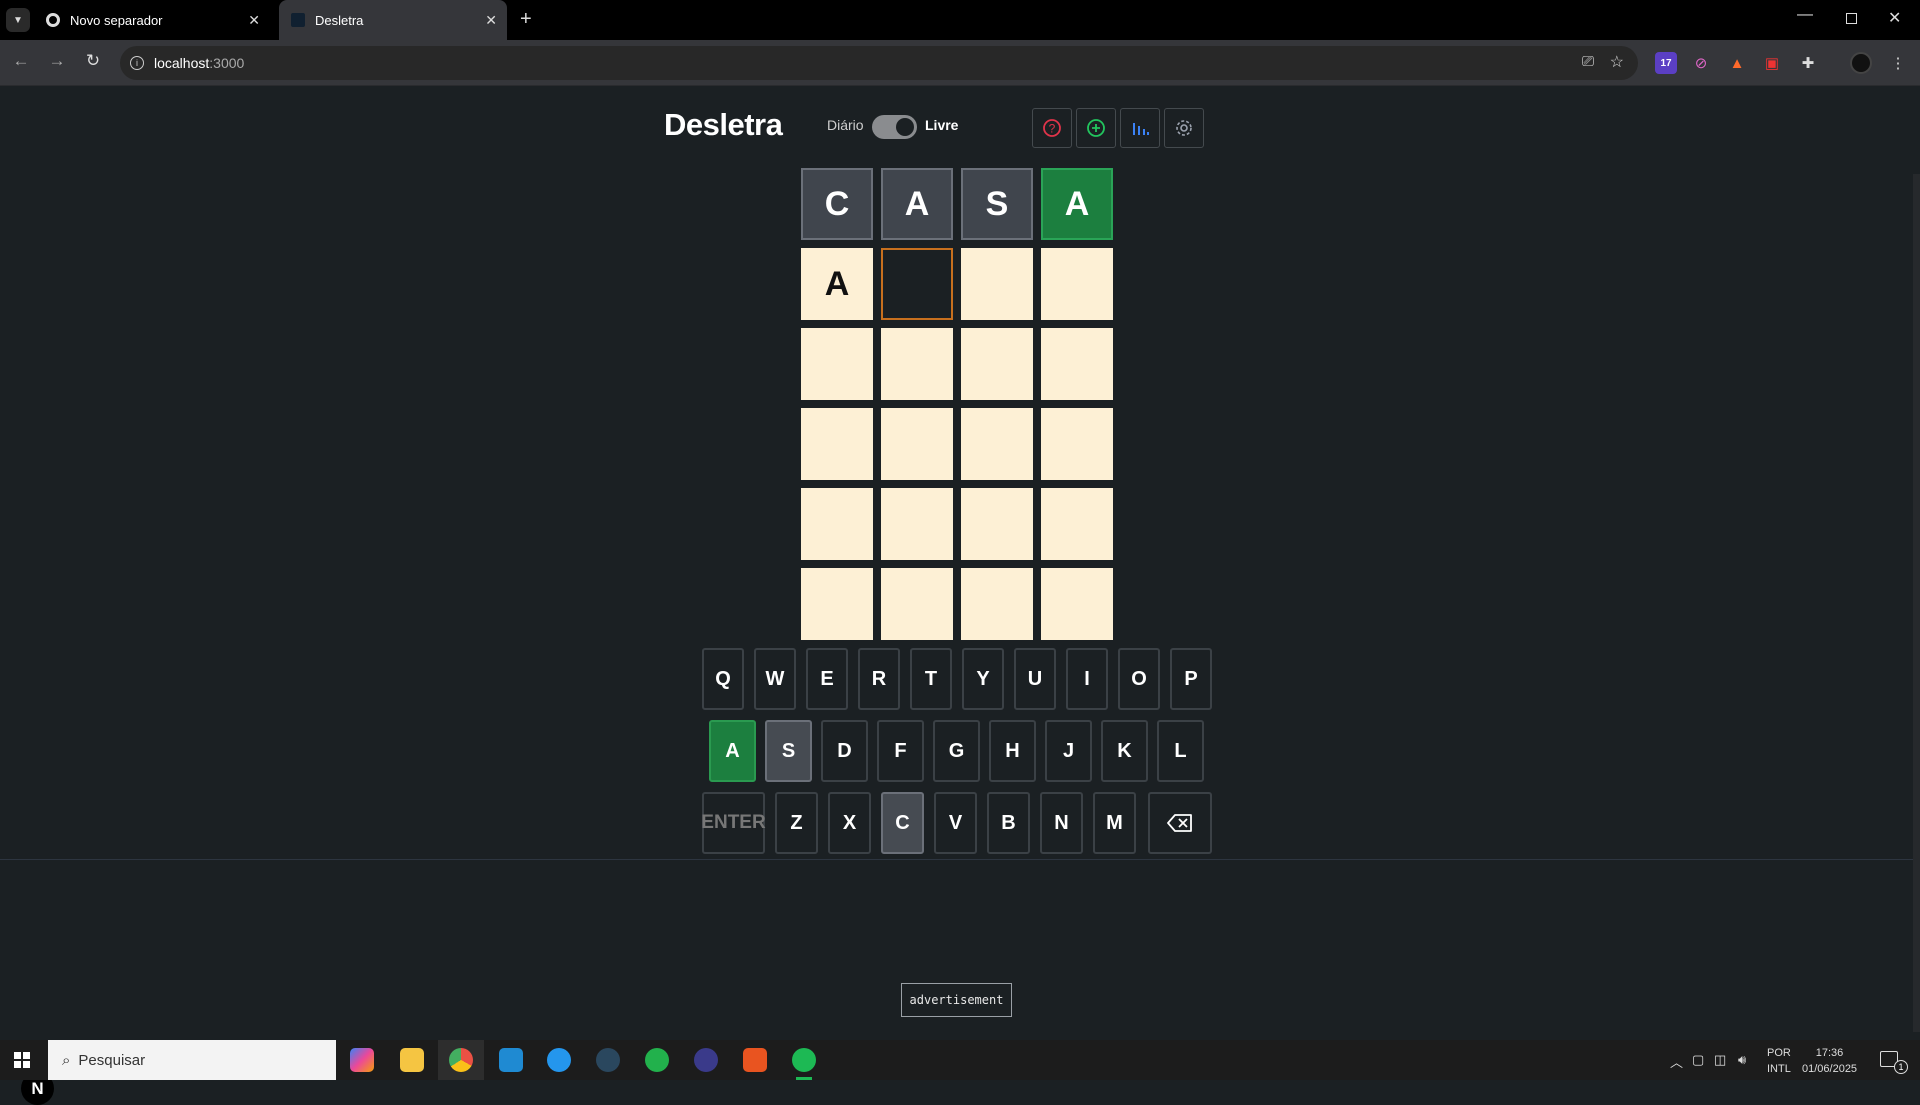 Image resolution: width=1920 pixels, height=1105 pixels. I want to click on ubuntu-icon, so click(755, 1060).